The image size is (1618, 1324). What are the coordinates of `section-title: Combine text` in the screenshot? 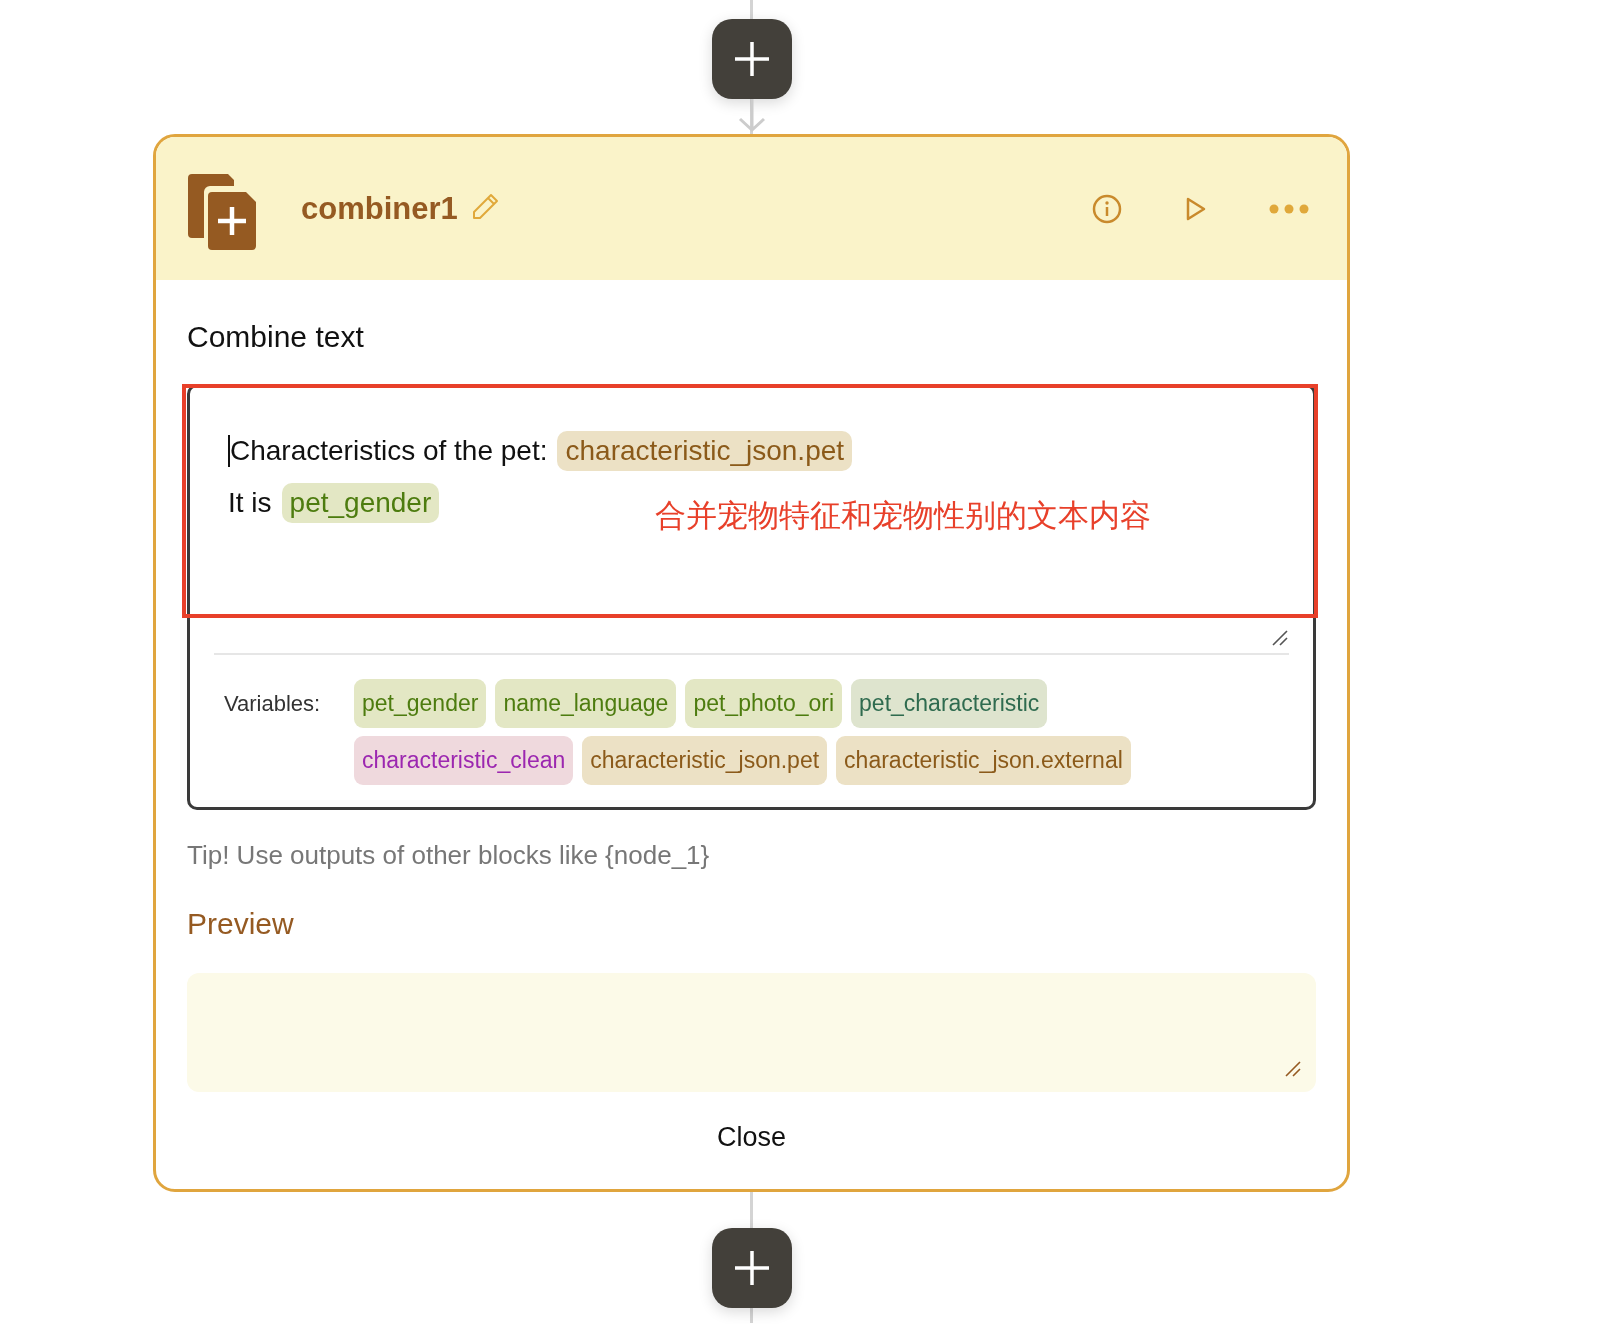 It's located at (276, 337).